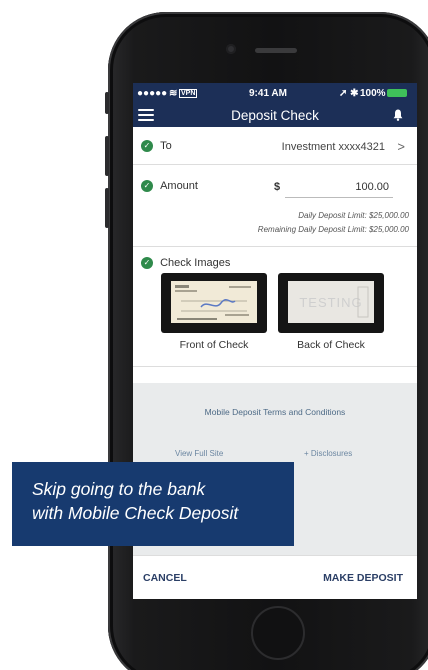 The width and height of the screenshot is (428, 670). I want to click on mute-switch, so click(107, 103).